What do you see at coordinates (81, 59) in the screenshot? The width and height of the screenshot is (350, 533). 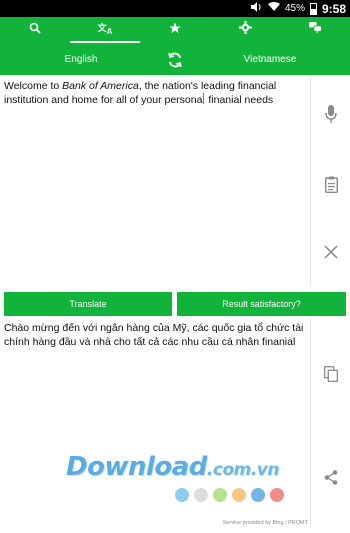 I see `source-language-selector: English` at bounding box center [81, 59].